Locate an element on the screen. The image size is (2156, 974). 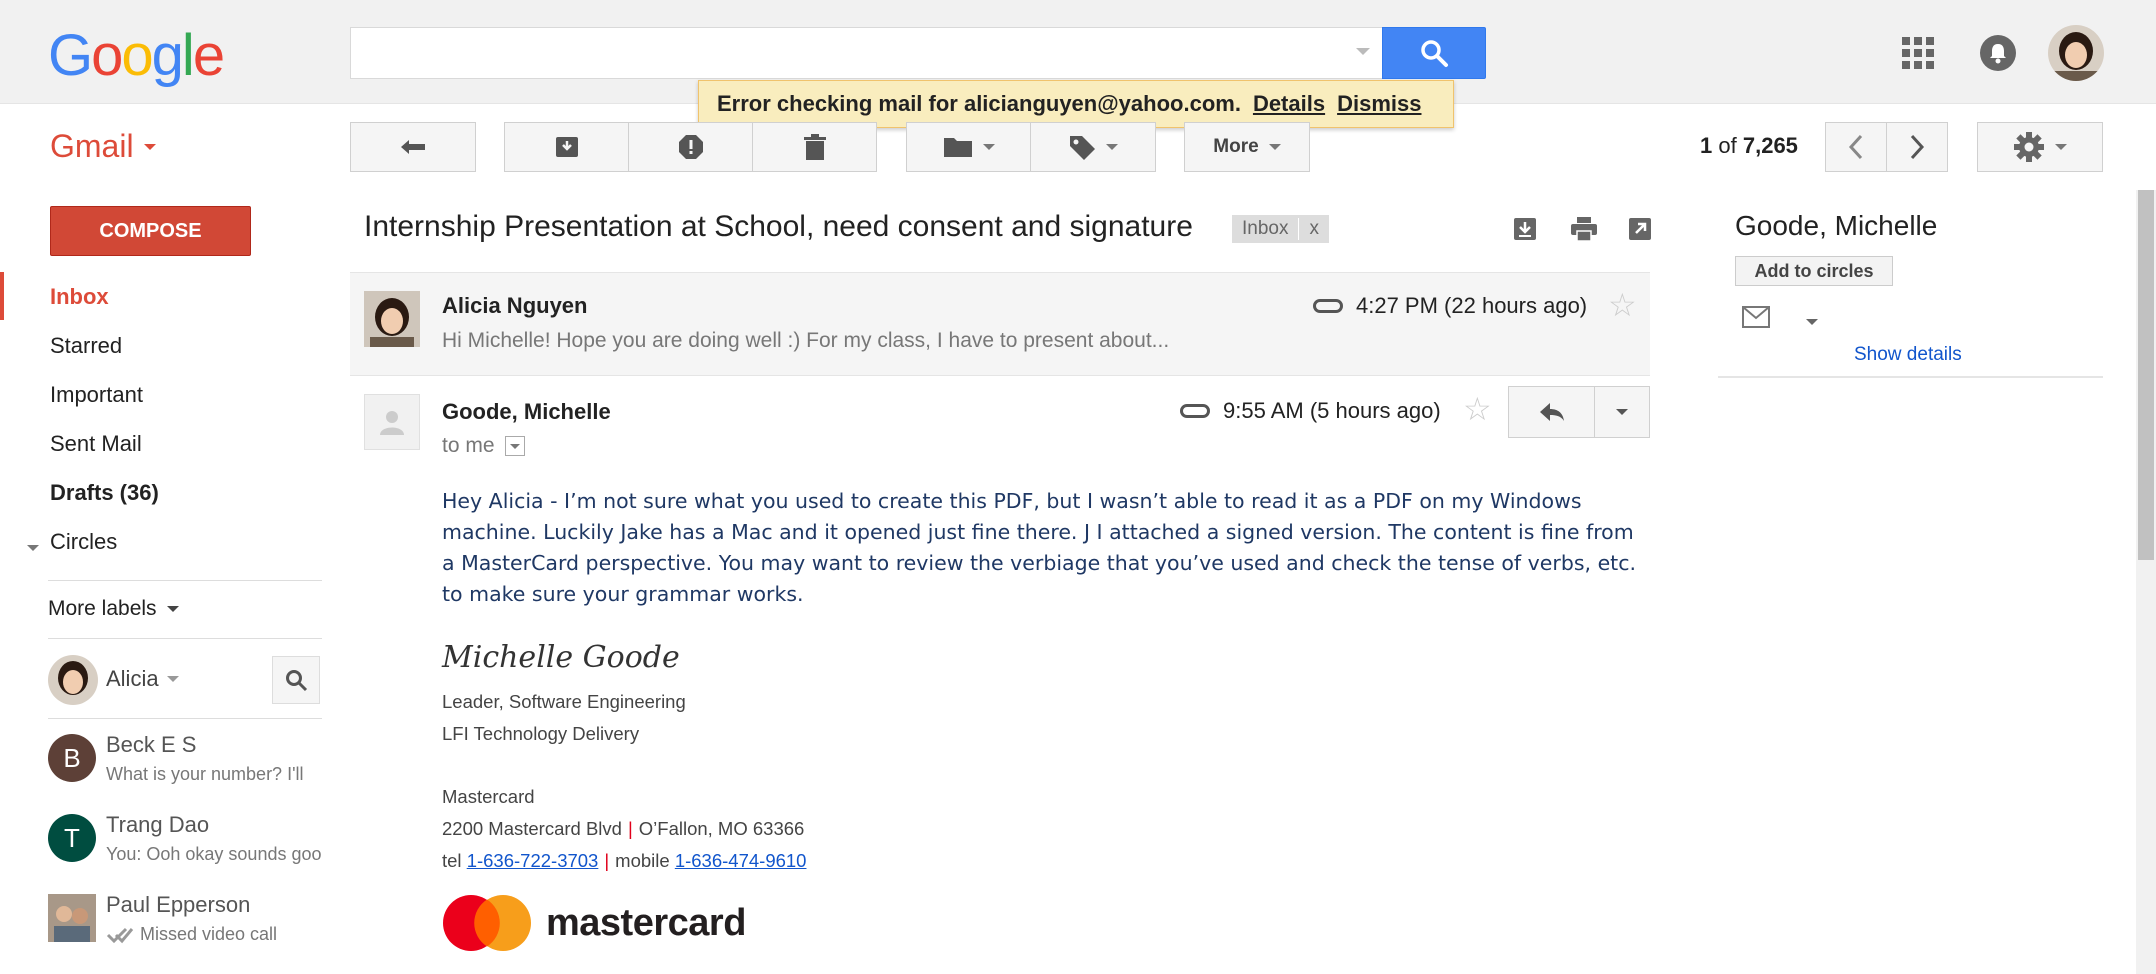
scrollbar-thumb is located at coordinates (2146, 375).